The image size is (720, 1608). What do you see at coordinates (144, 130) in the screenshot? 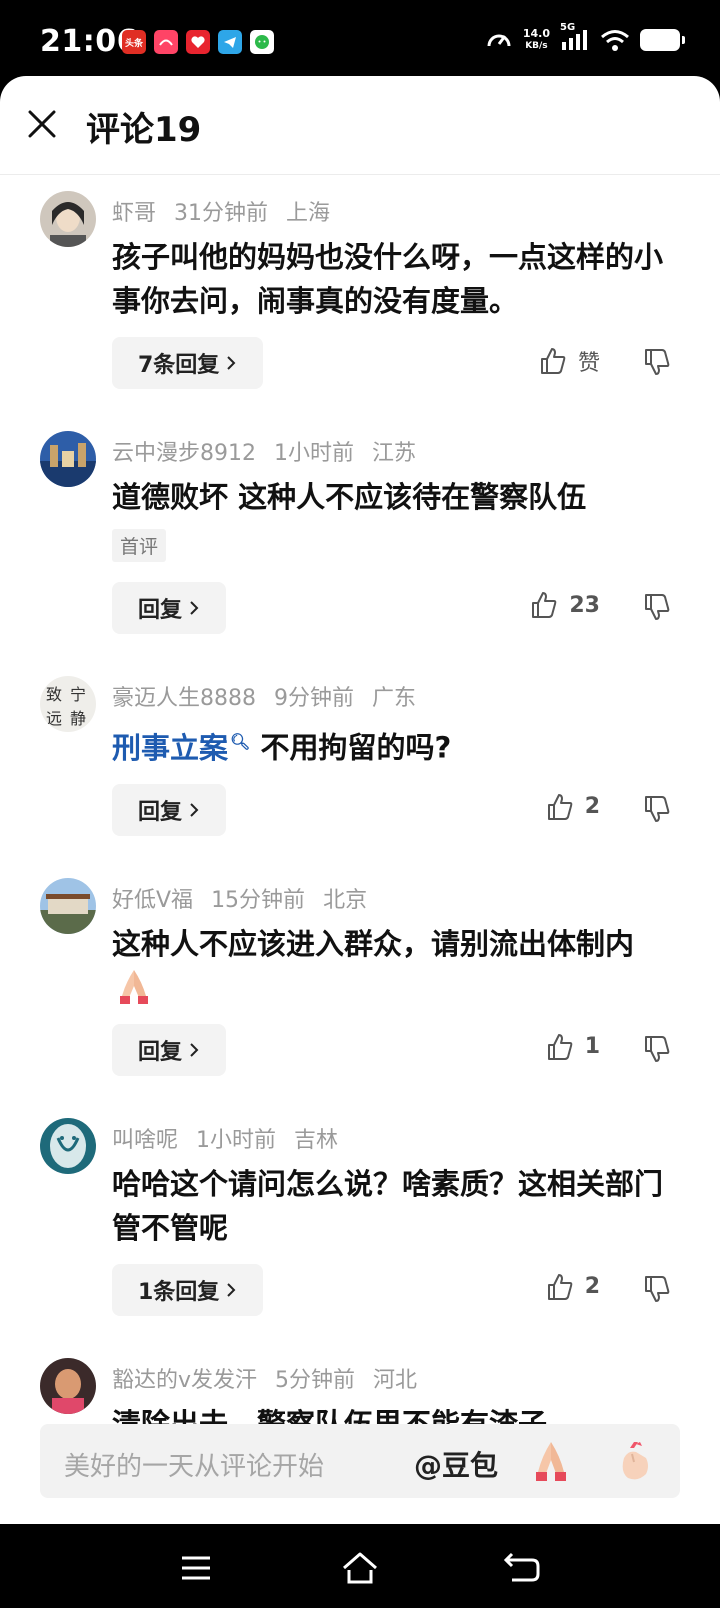
I see `page-title: 评论19` at bounding box center [144, 130].